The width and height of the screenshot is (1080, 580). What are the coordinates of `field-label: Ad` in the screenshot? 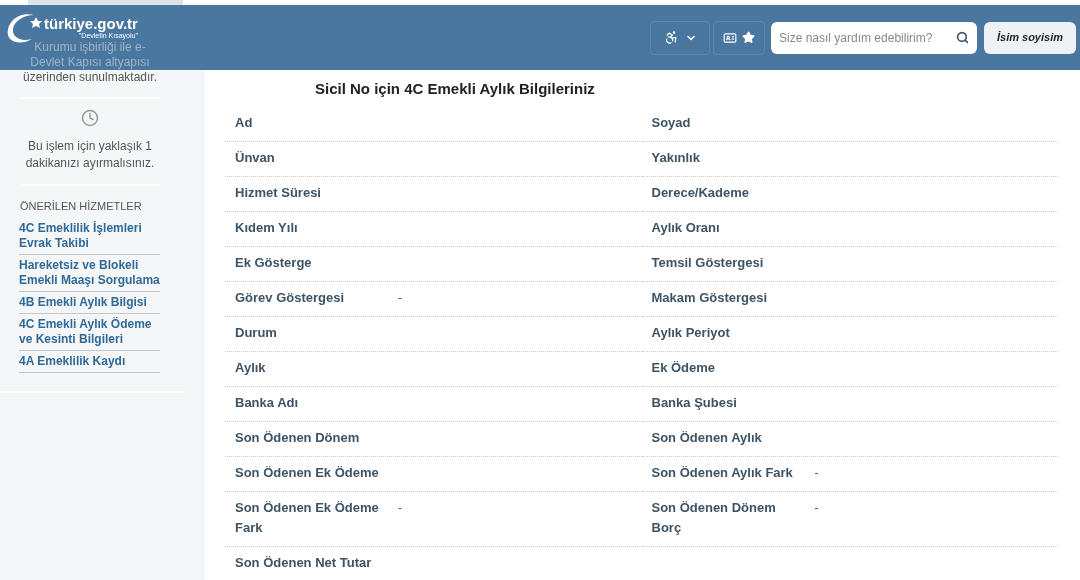 It's located at (244, 122).